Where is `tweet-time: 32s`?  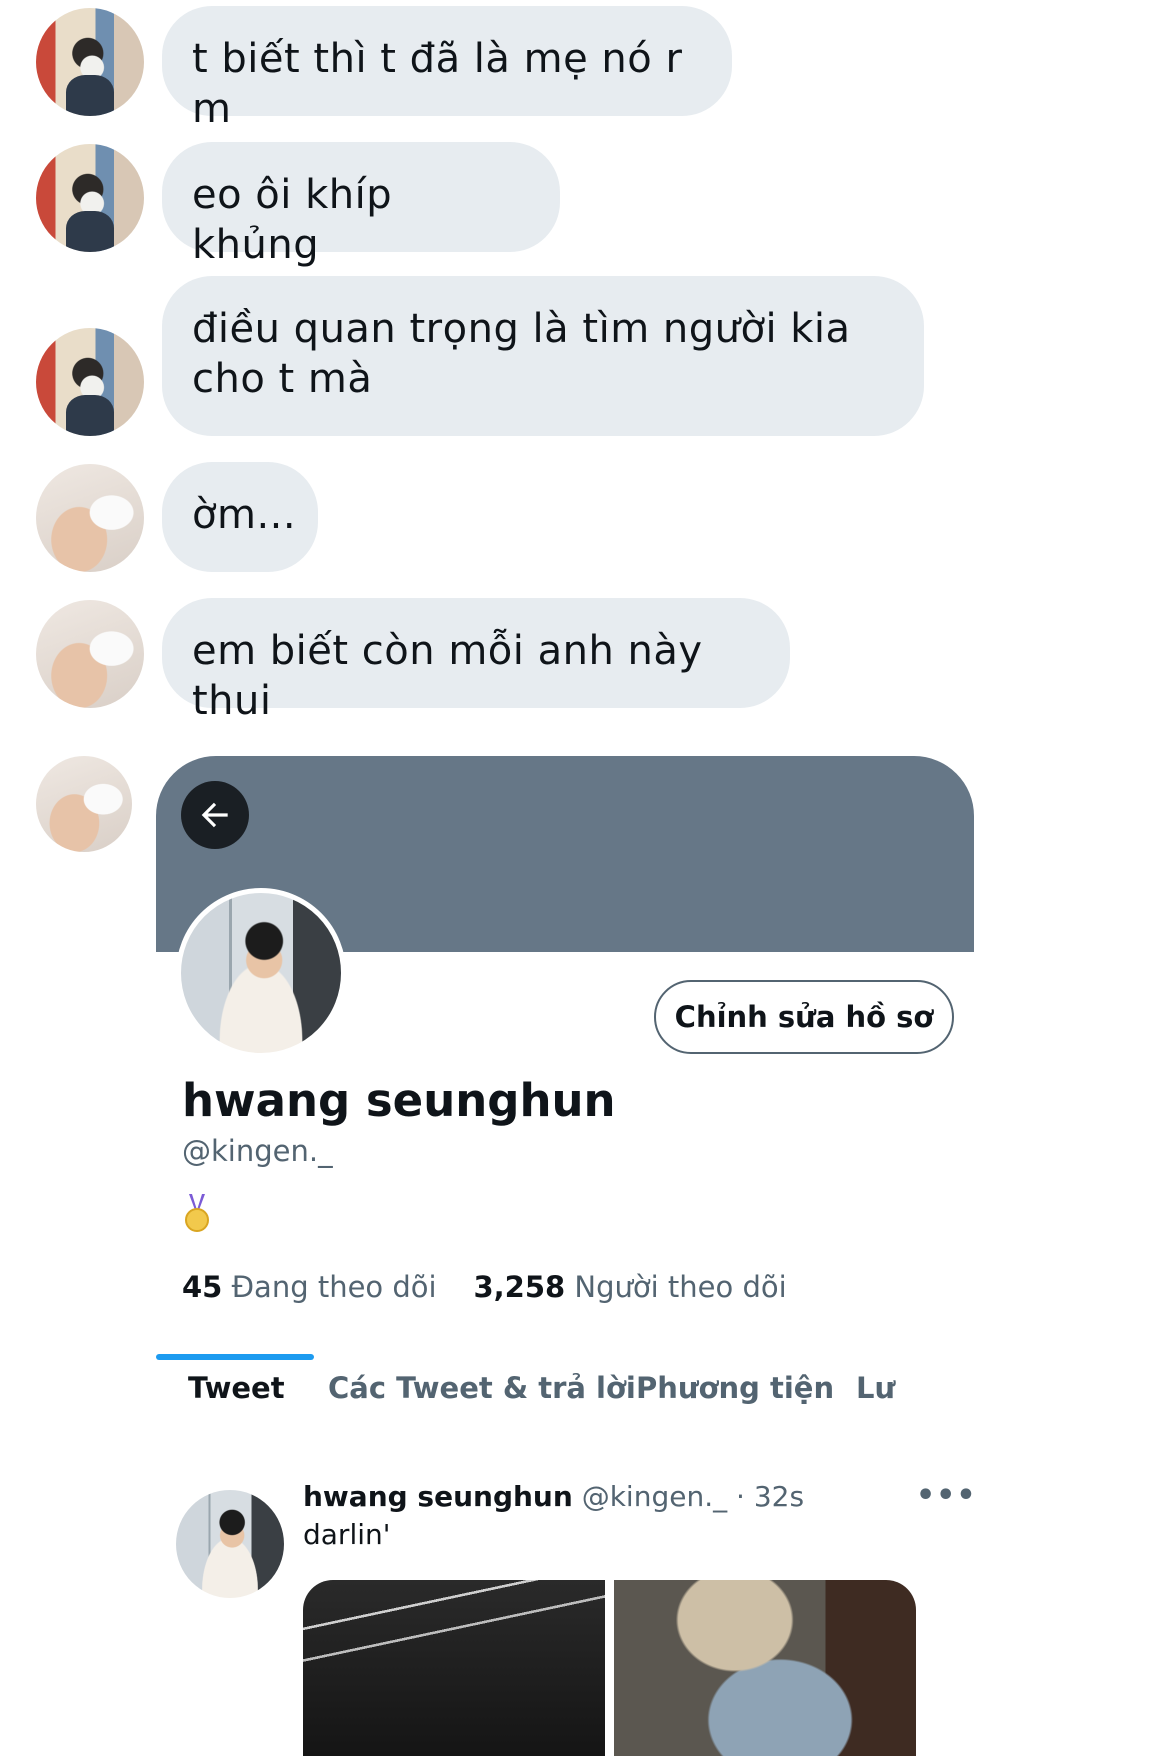 tweet-time: 32s is located at coordinates (779, 1496).